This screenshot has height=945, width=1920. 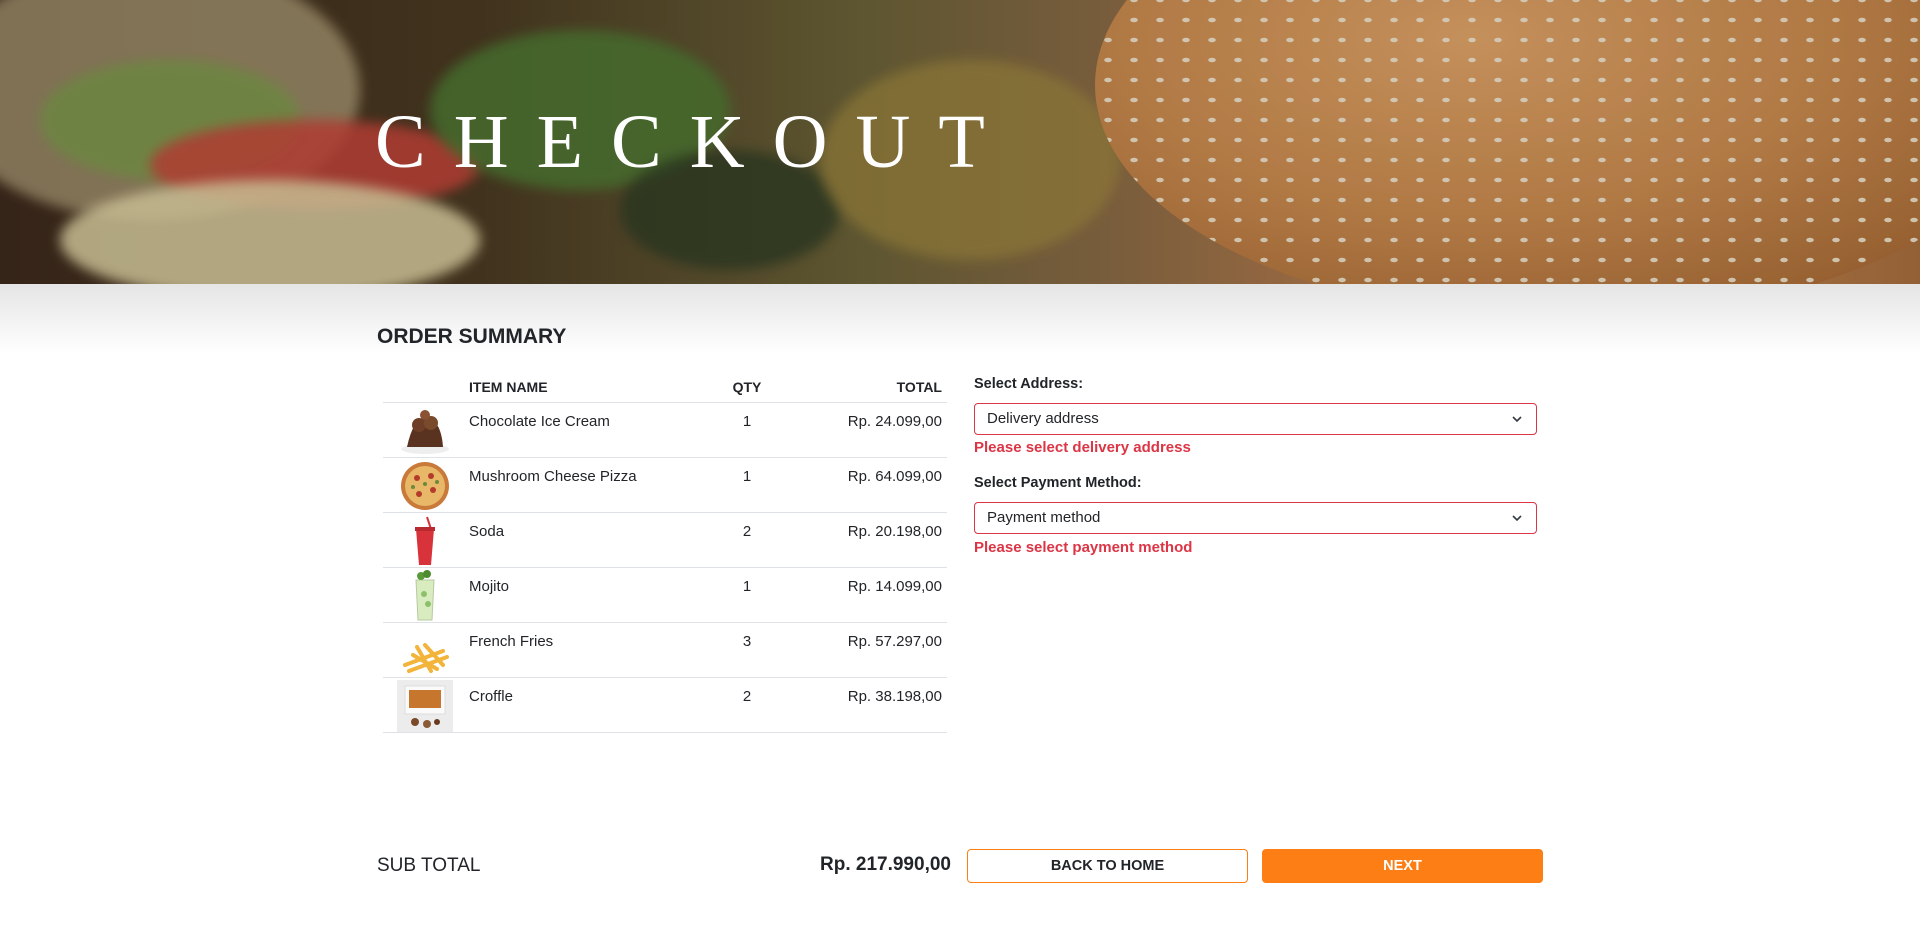 I want to click on item-qty: 3, so click(x=747, y=650).